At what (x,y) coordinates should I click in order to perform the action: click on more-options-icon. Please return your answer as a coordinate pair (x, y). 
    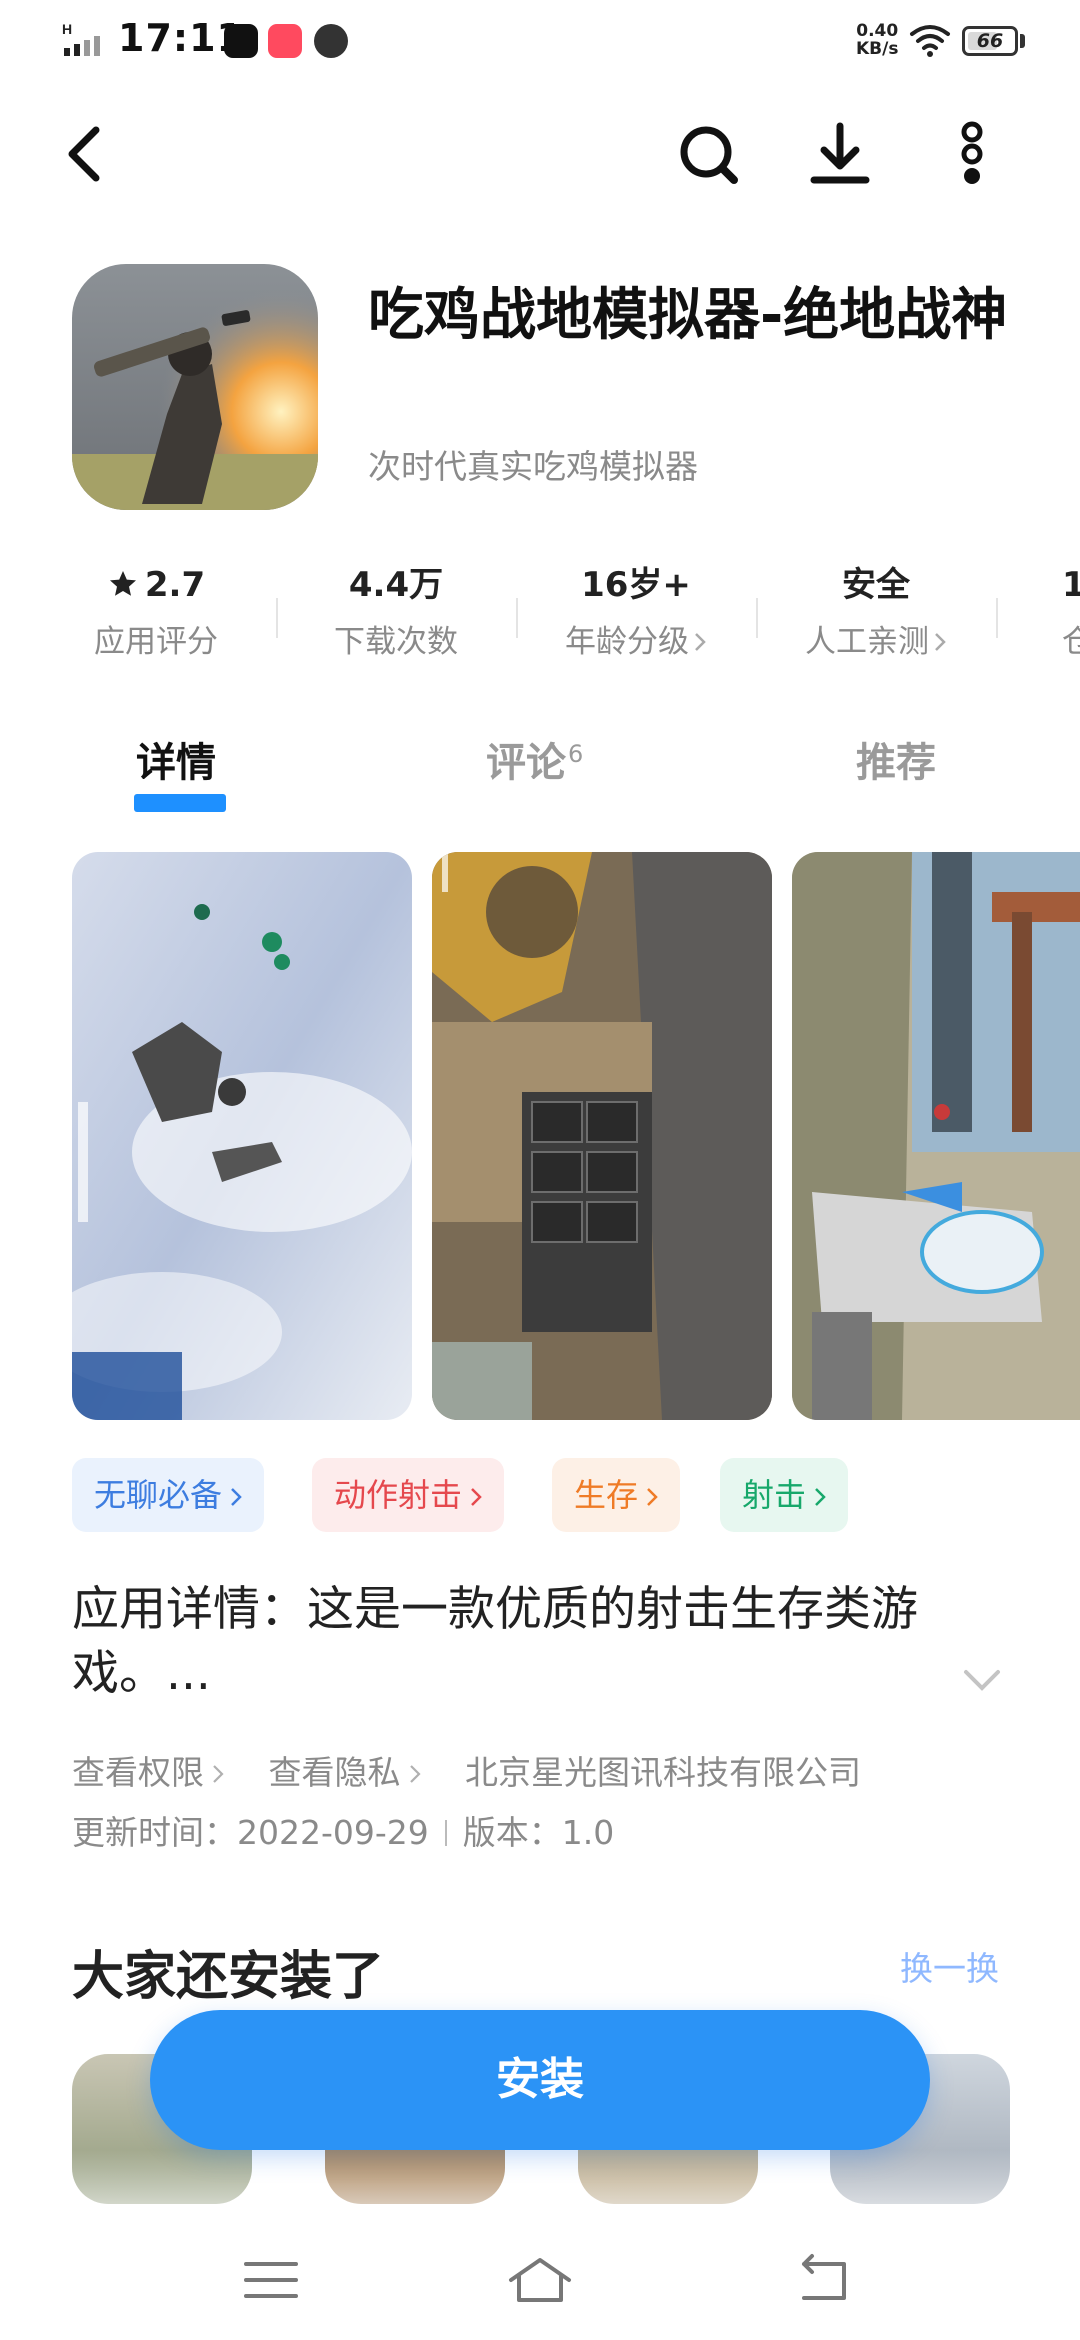
    Looking at the image, I should click on (972, 154).